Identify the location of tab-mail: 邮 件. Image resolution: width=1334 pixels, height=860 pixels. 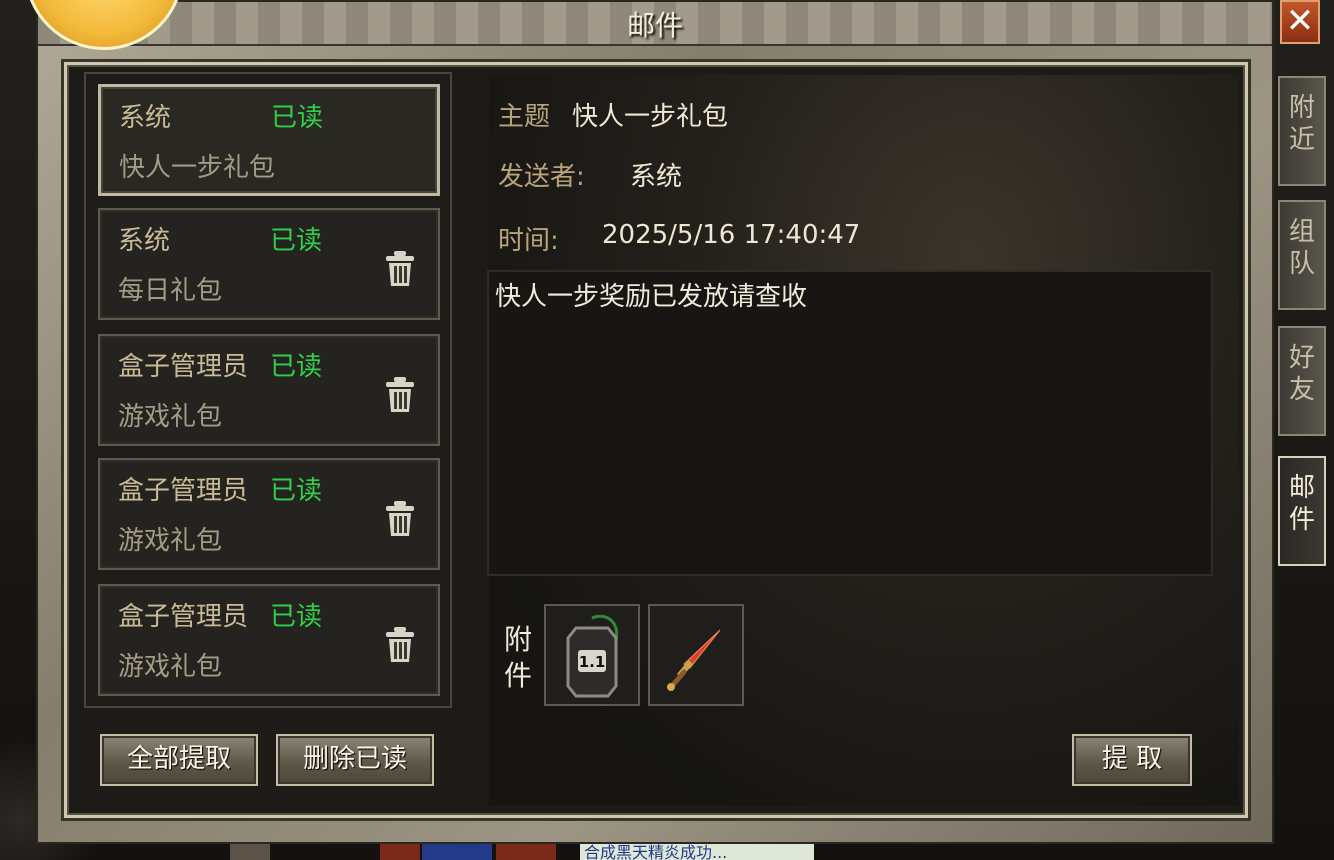
(1302, 511).